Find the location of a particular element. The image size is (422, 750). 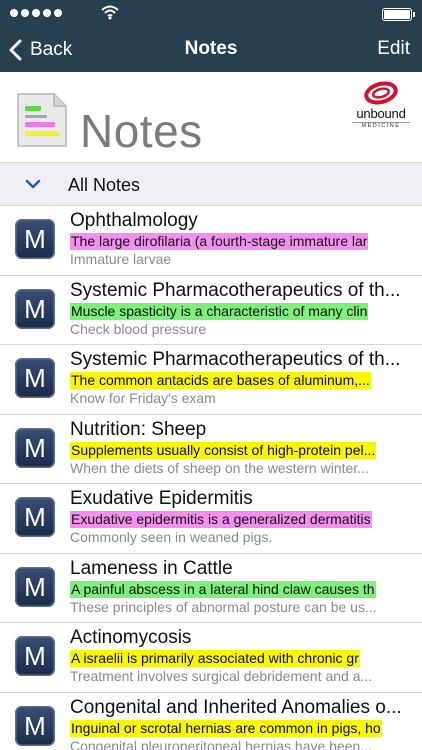

note-title: Actinomycosis is located at coordinates (131, 637).